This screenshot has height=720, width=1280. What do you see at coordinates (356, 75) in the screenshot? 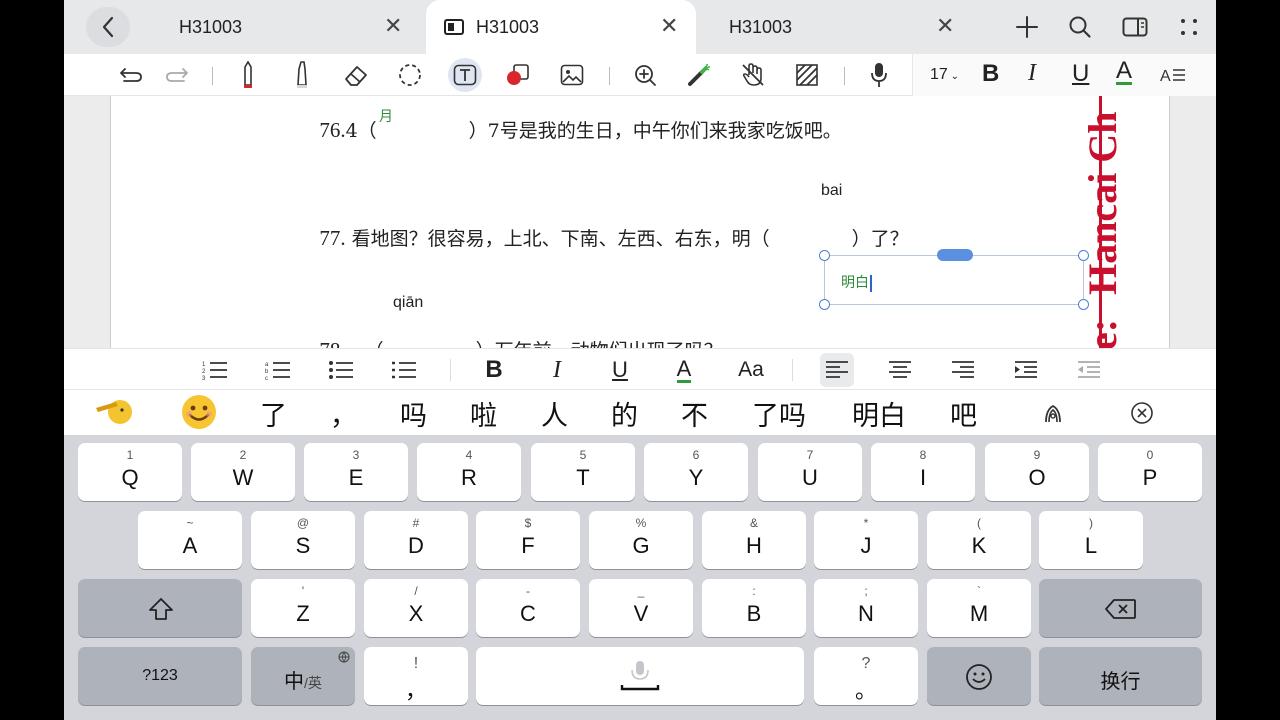
I see `eraser-tool` at bounding box center [356, 75].